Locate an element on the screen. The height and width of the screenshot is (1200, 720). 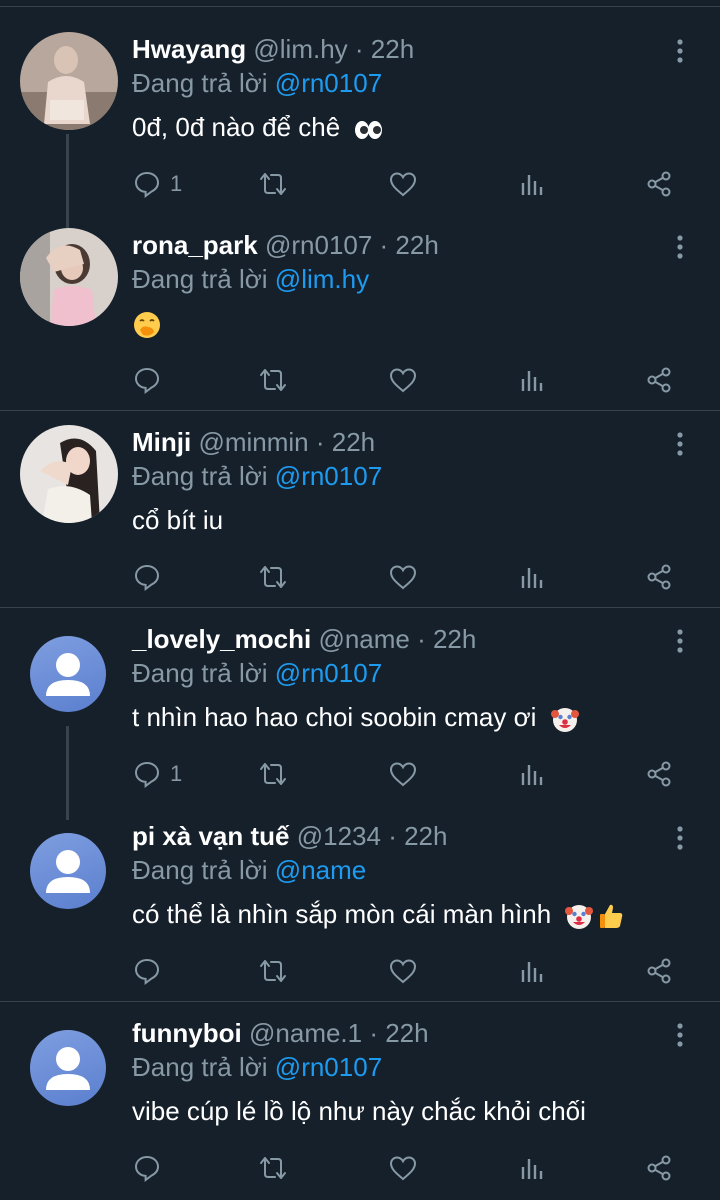
handle-time: @minmin · 22h is located at coordinates (287, 442).